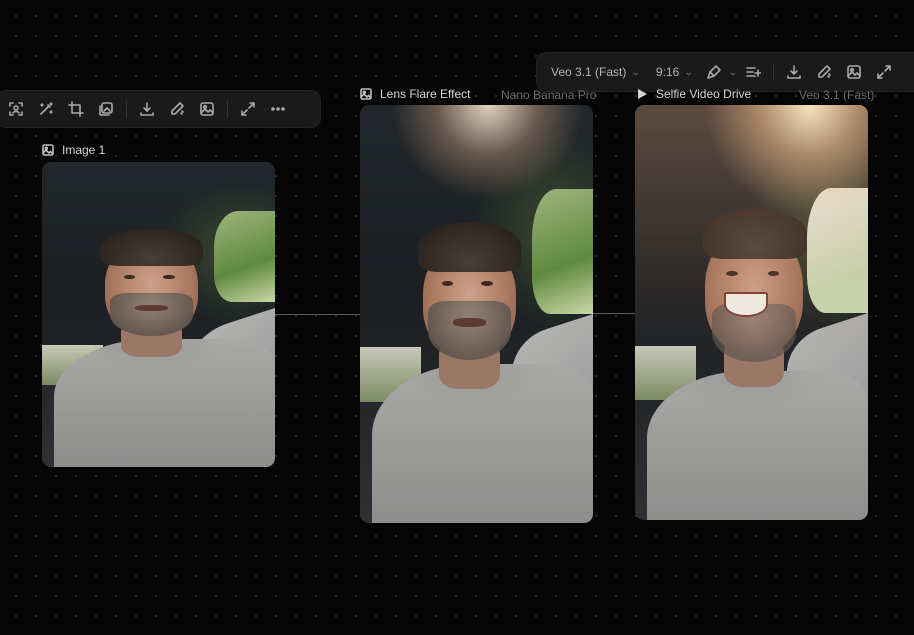  What do you see at coordinates (642, 94) in the screenshot?
I see `play-icon` at bounding box center [642, 94].